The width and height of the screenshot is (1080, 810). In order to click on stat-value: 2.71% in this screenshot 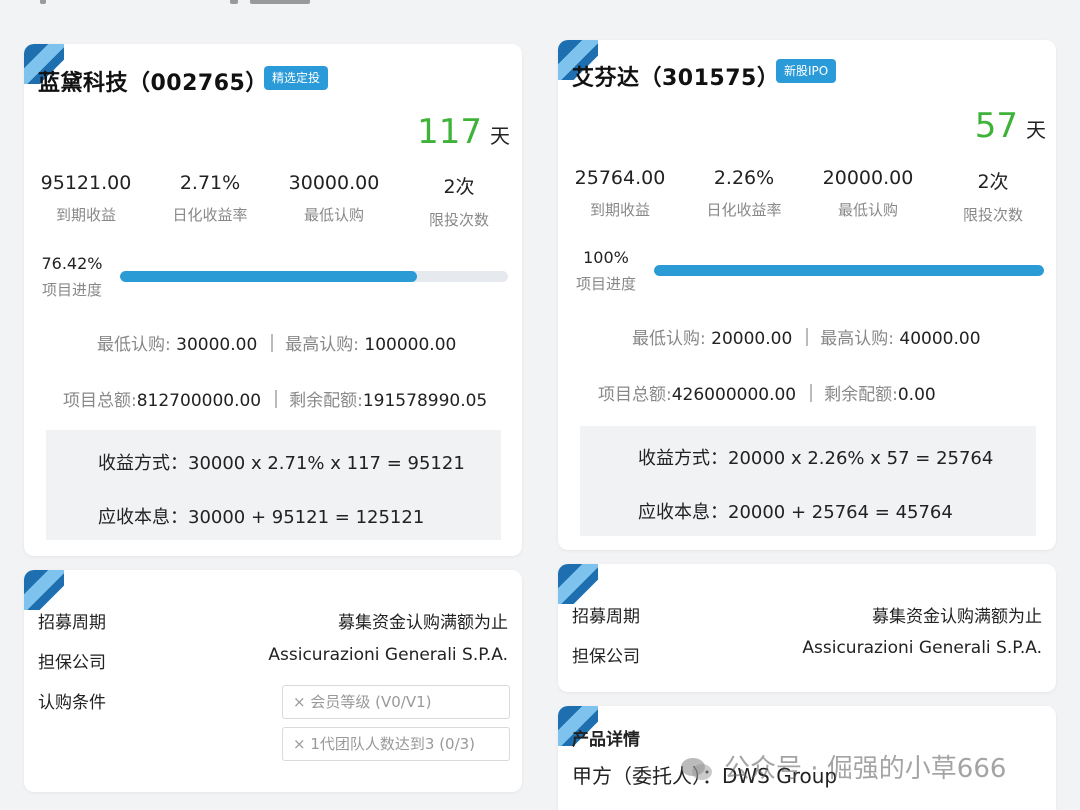, I will do `click(210, 183)`.